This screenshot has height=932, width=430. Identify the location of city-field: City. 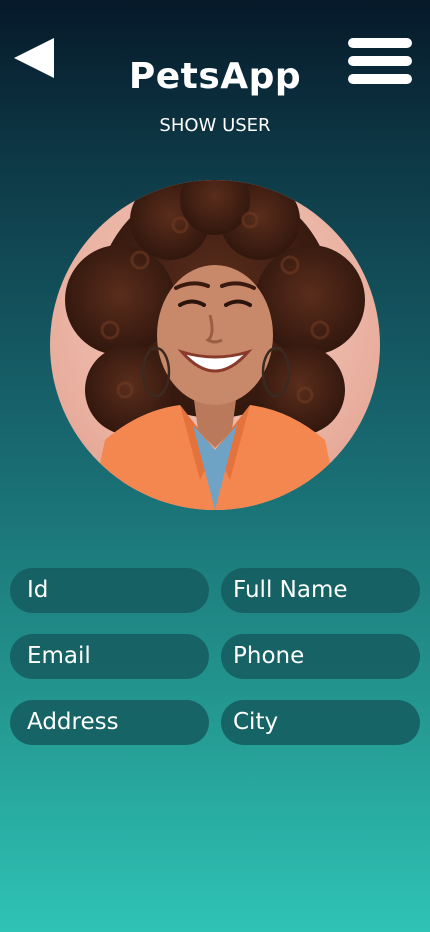
(320, 722).